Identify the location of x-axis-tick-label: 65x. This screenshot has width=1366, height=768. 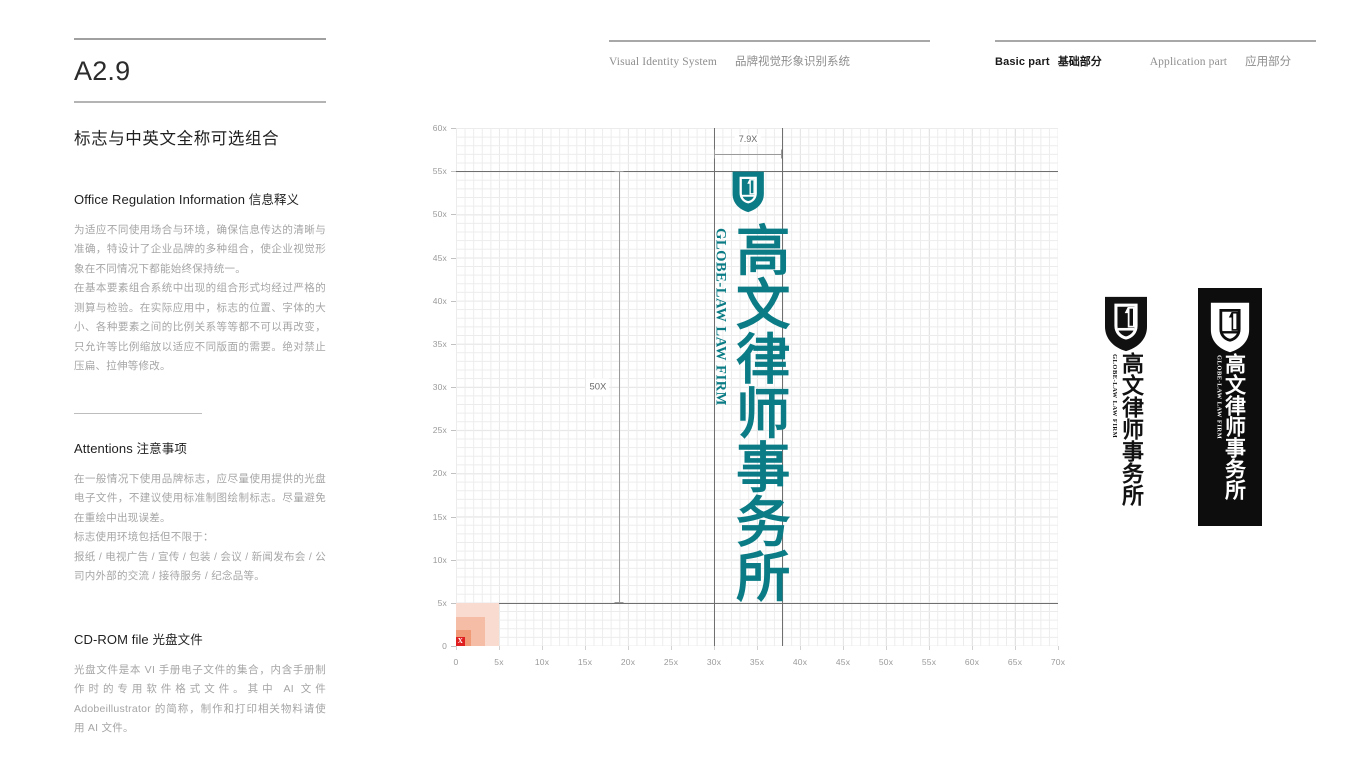
(1015, 662).